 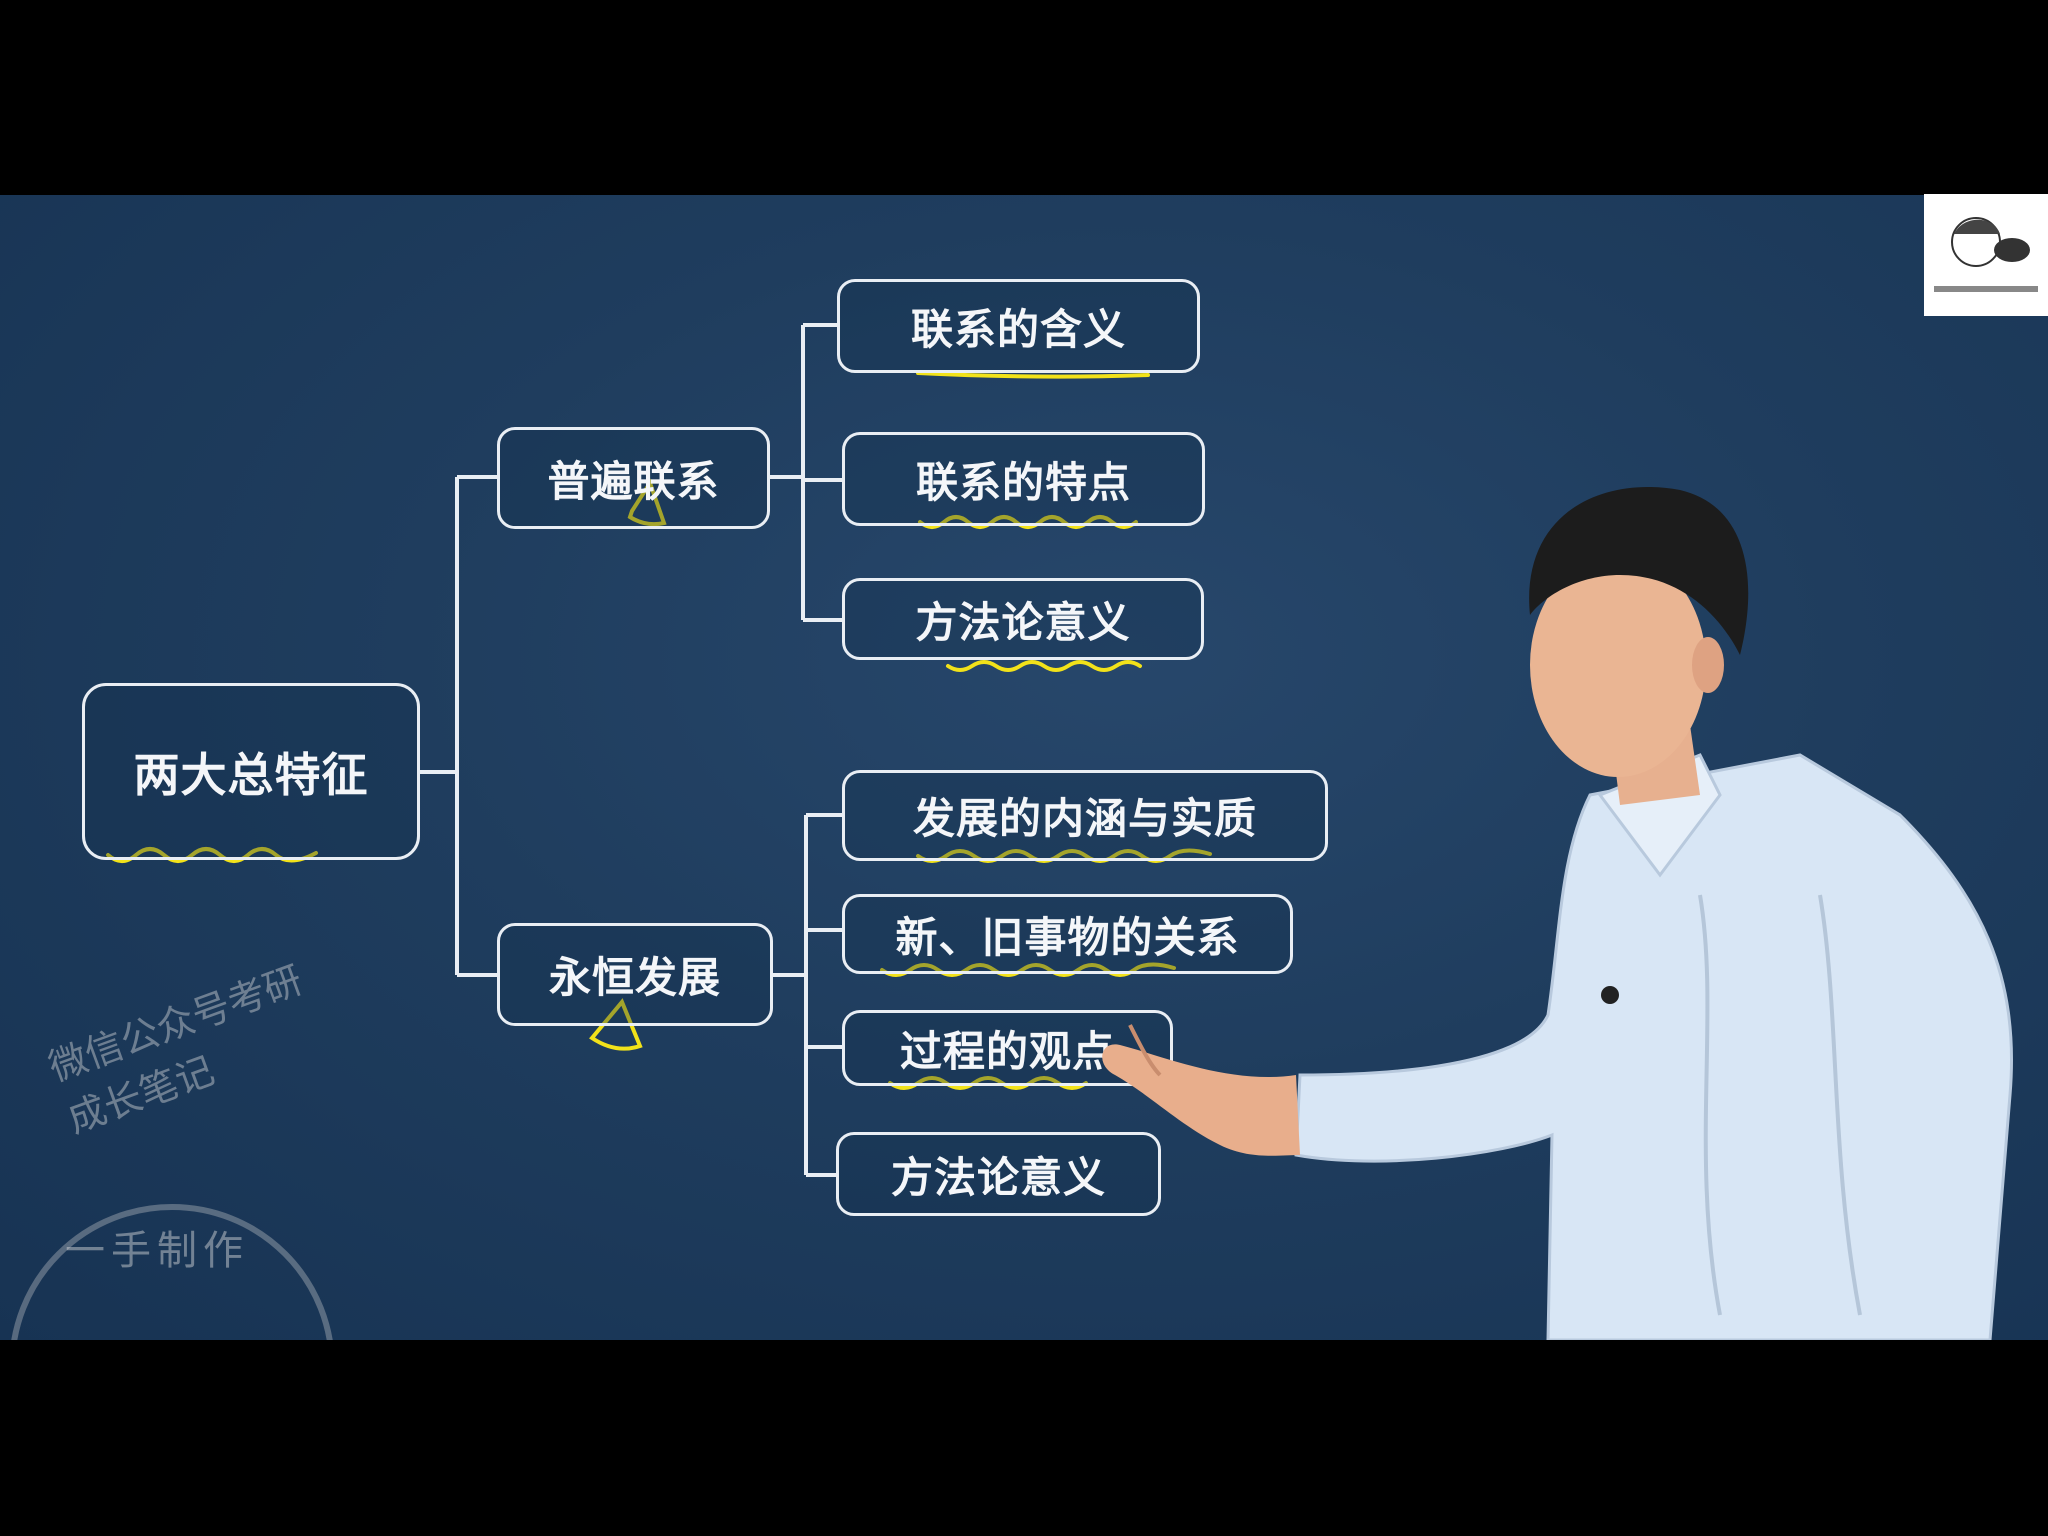 What do you see at coordinates (1986, 255) in the screenshot?
I see `channel-logo` at bounding box center [1986, 255].